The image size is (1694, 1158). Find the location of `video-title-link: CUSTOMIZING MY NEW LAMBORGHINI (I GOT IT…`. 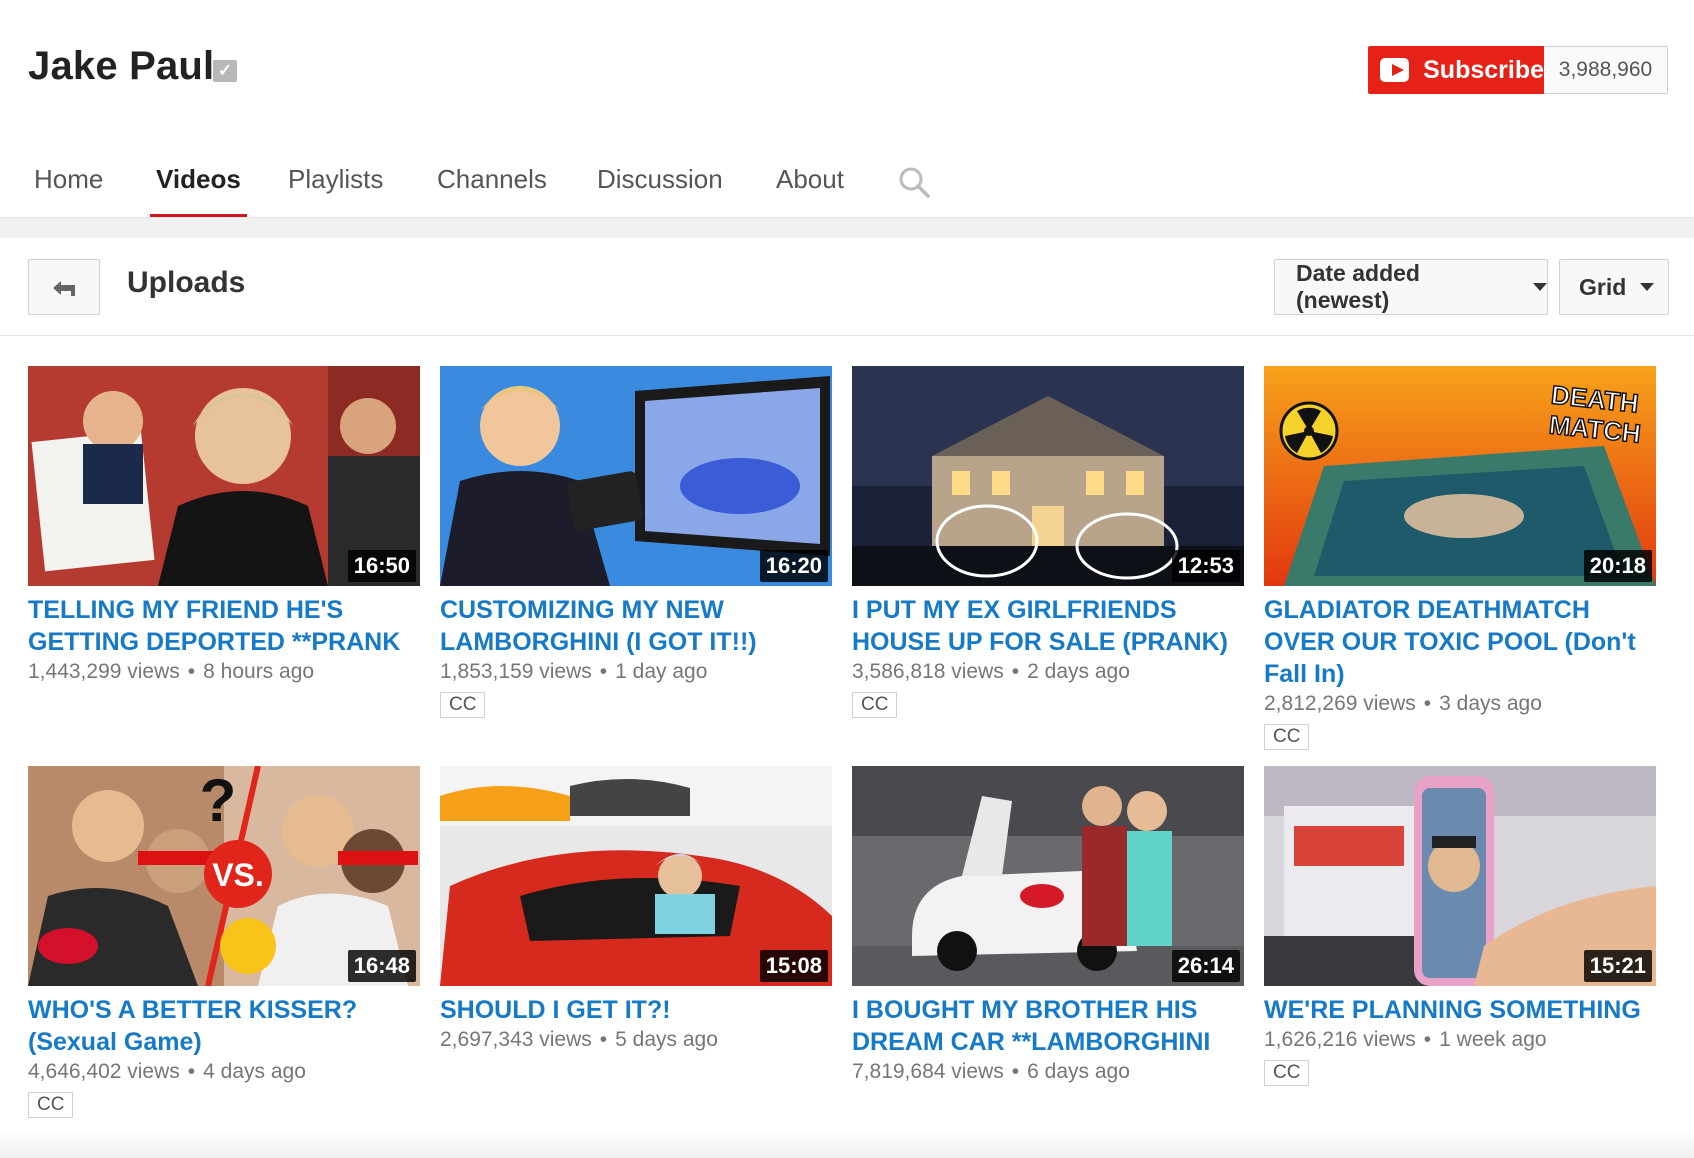

video-title-link: CUSTOMIZING MY NEW LAMBORGHINI (I GOT IT… is located at coordinates (636, 626).